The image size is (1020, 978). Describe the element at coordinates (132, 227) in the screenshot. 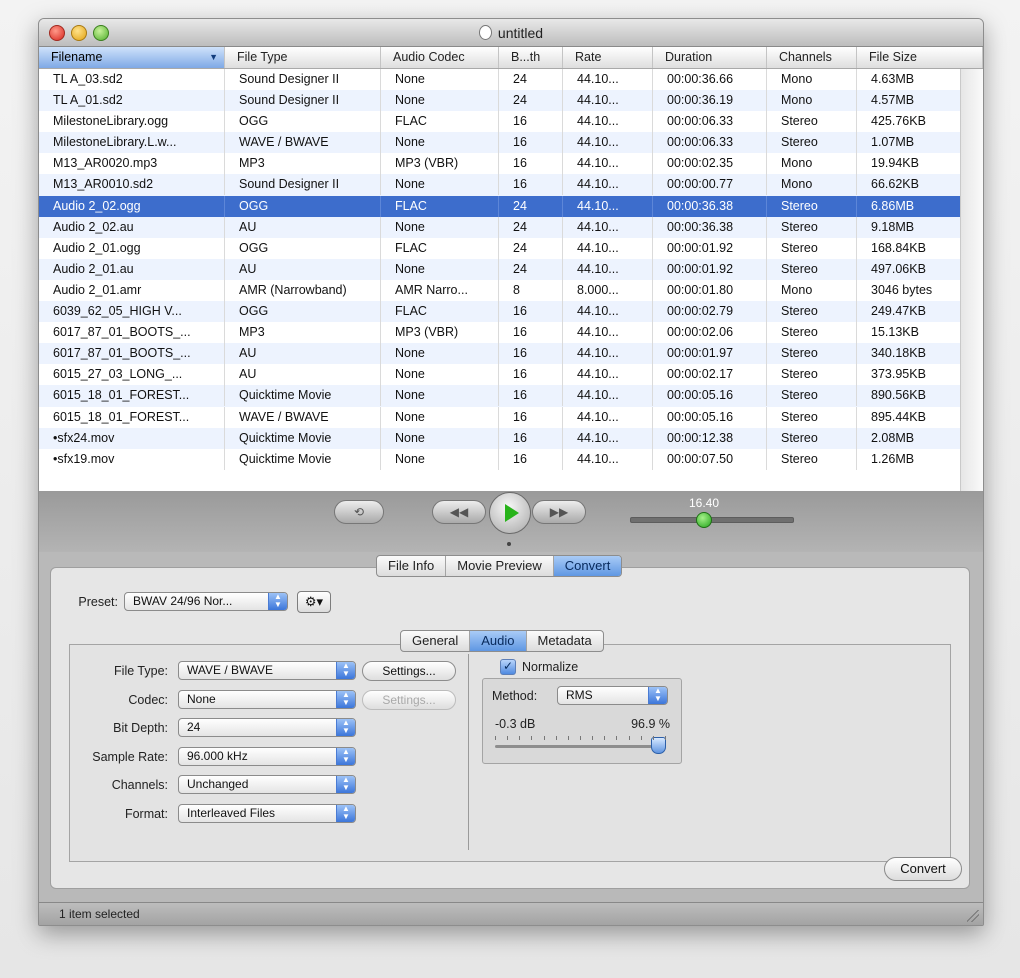

I see `table-cell: Audio 2_02.au` at that location.